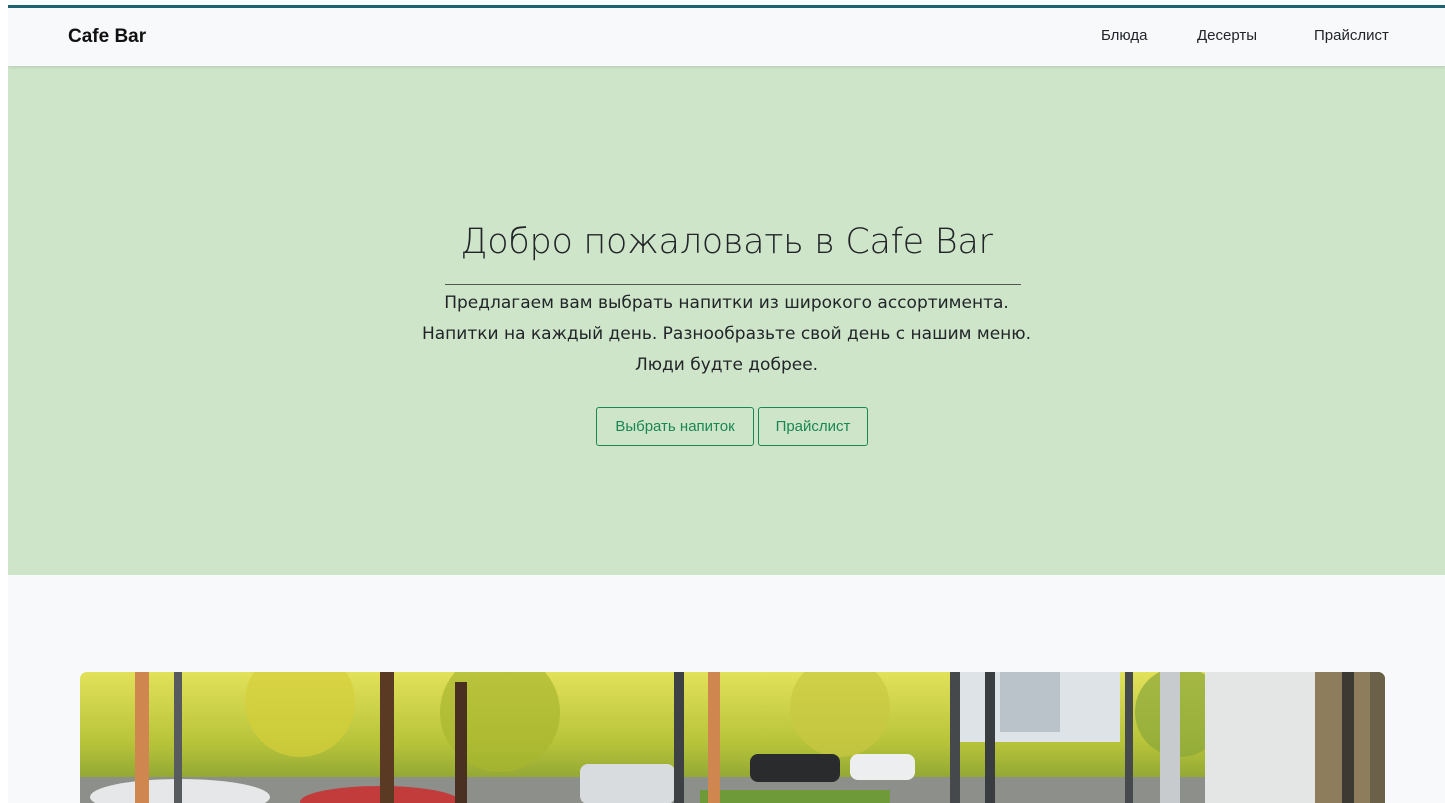  Describe the element at coordinates (813, 426) in the screenshot. I see `pricelist-button: Прайслист` at that location.